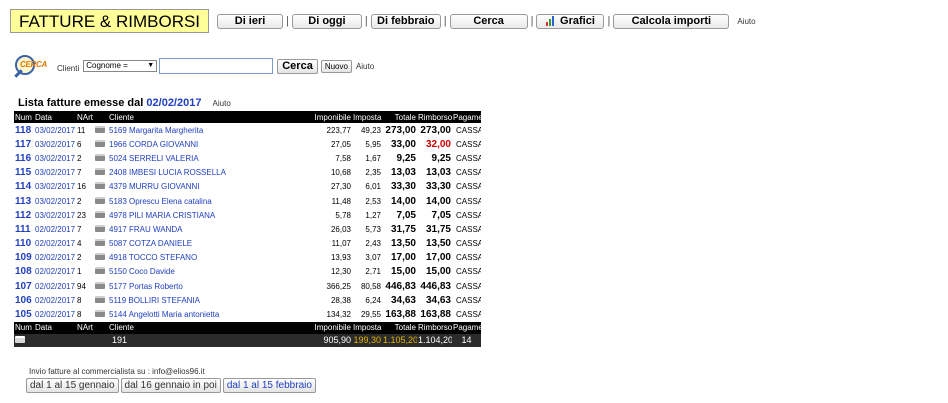  I want to click on search-button: Cerca, so click(297, 66).